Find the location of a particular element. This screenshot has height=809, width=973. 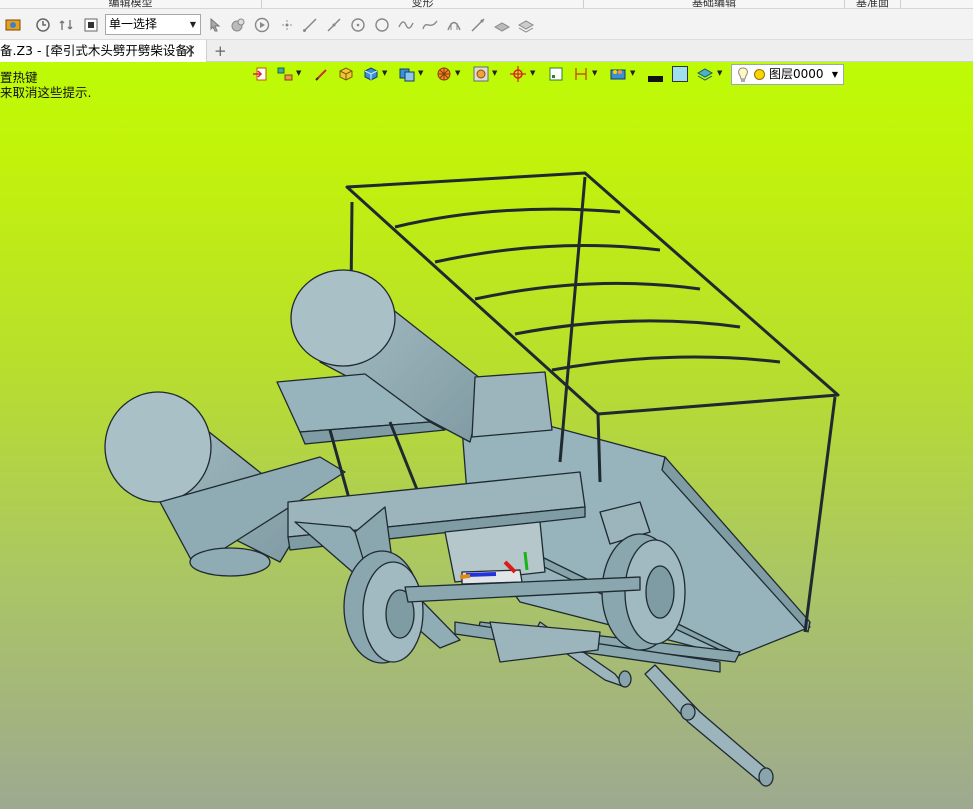

curve-icon is located at coordinates (430, 25).